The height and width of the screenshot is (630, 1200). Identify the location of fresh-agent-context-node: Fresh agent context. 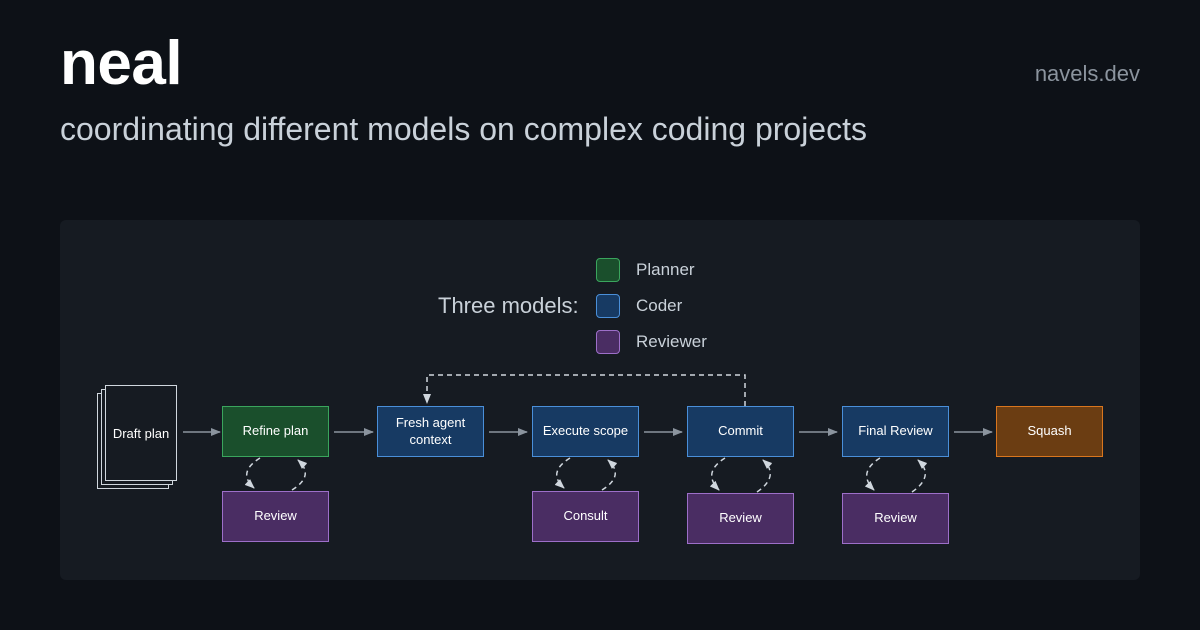
(430, 431).